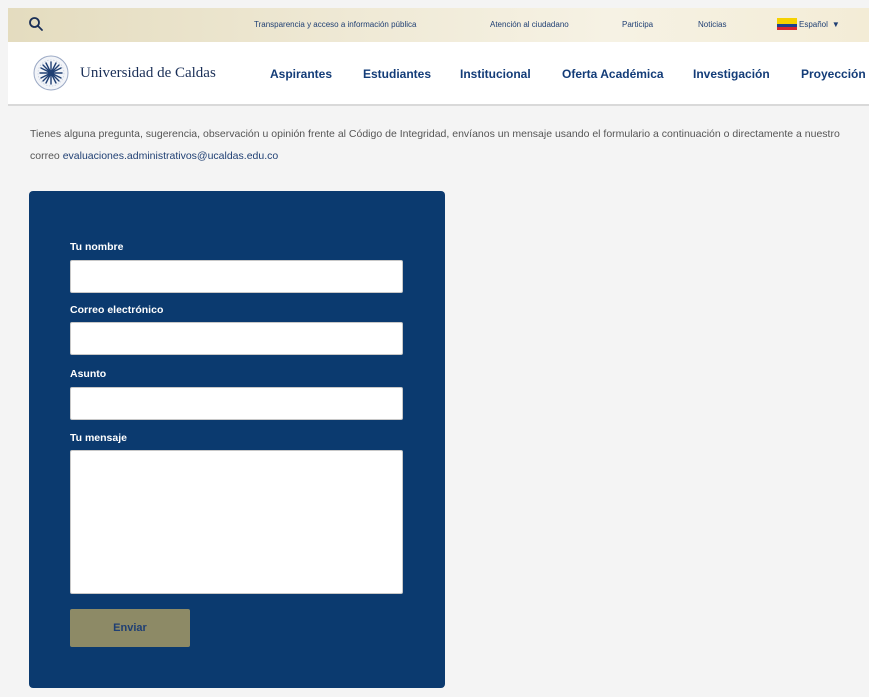 This screenshot has width=869, height=697. What do you see at coordinates (148, 73) in the screenshot?
I see `brand-name: Universidad de Caldas` at bounding box center [148, 73].